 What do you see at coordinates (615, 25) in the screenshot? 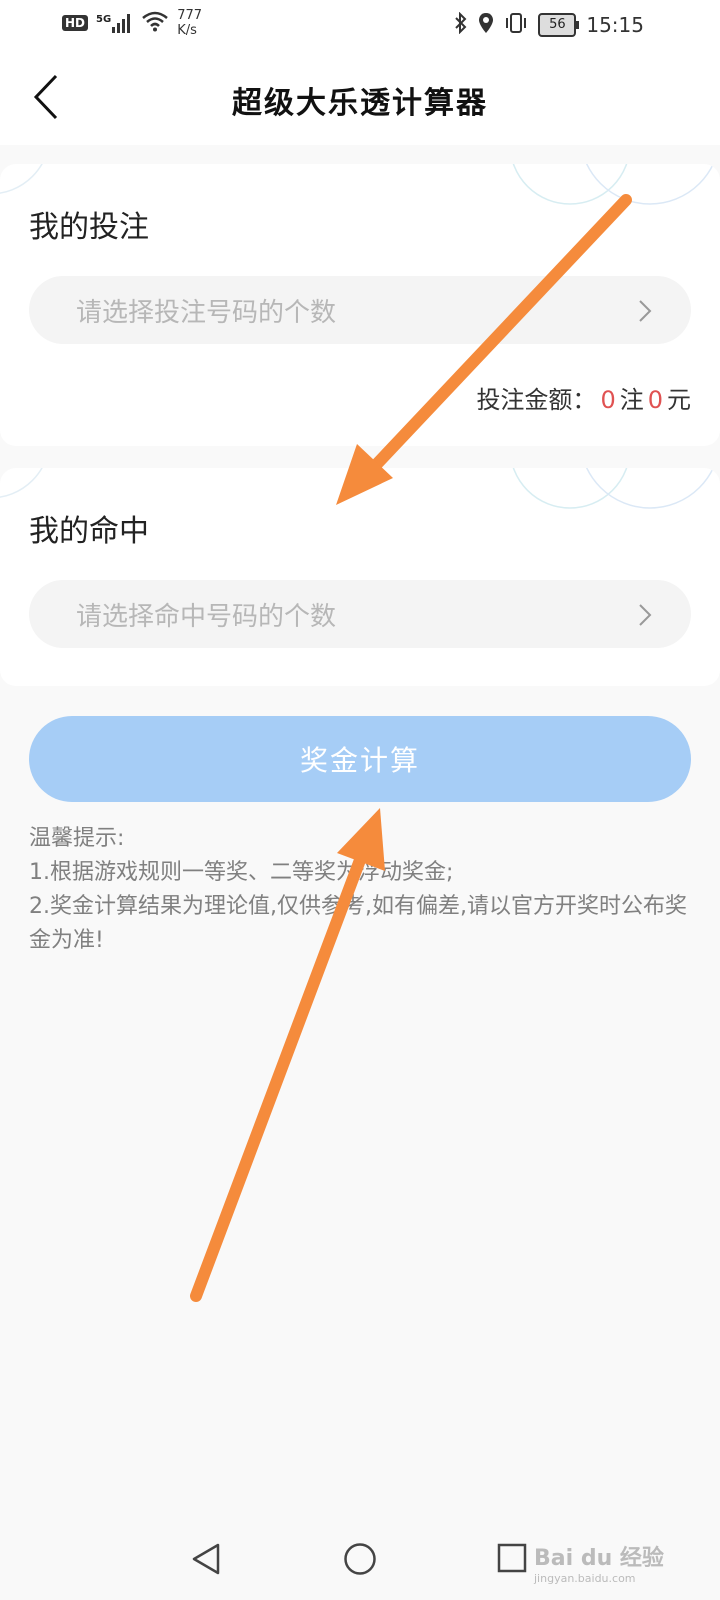
I see `clock: 15:15` at bounding box center [615, 25].